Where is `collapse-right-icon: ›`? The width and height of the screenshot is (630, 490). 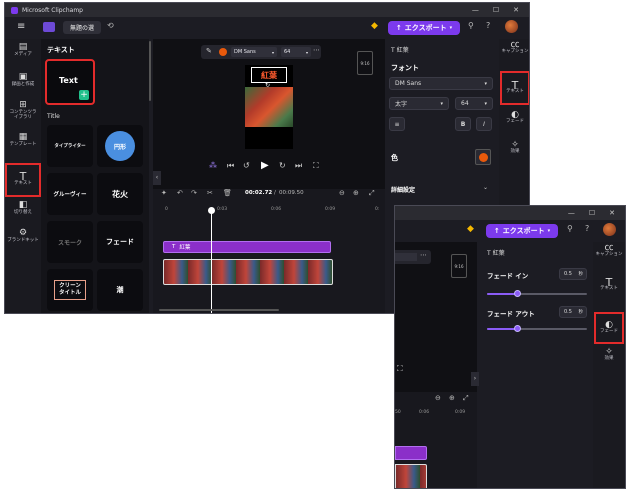
collapse-right-icon: › is located at coordinates (475, 379).